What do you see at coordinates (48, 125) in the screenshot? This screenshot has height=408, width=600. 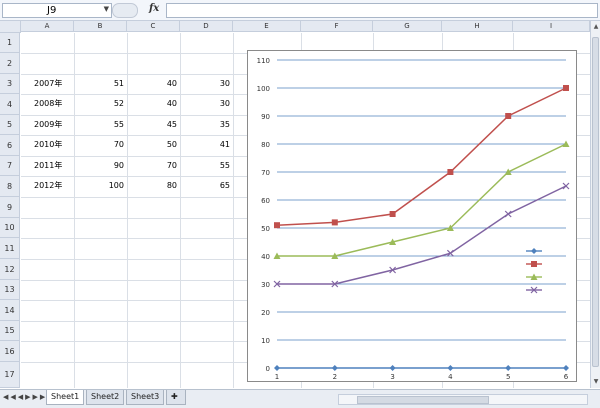 I see `cell-year: 2009年` at bounding box center [48, 125].